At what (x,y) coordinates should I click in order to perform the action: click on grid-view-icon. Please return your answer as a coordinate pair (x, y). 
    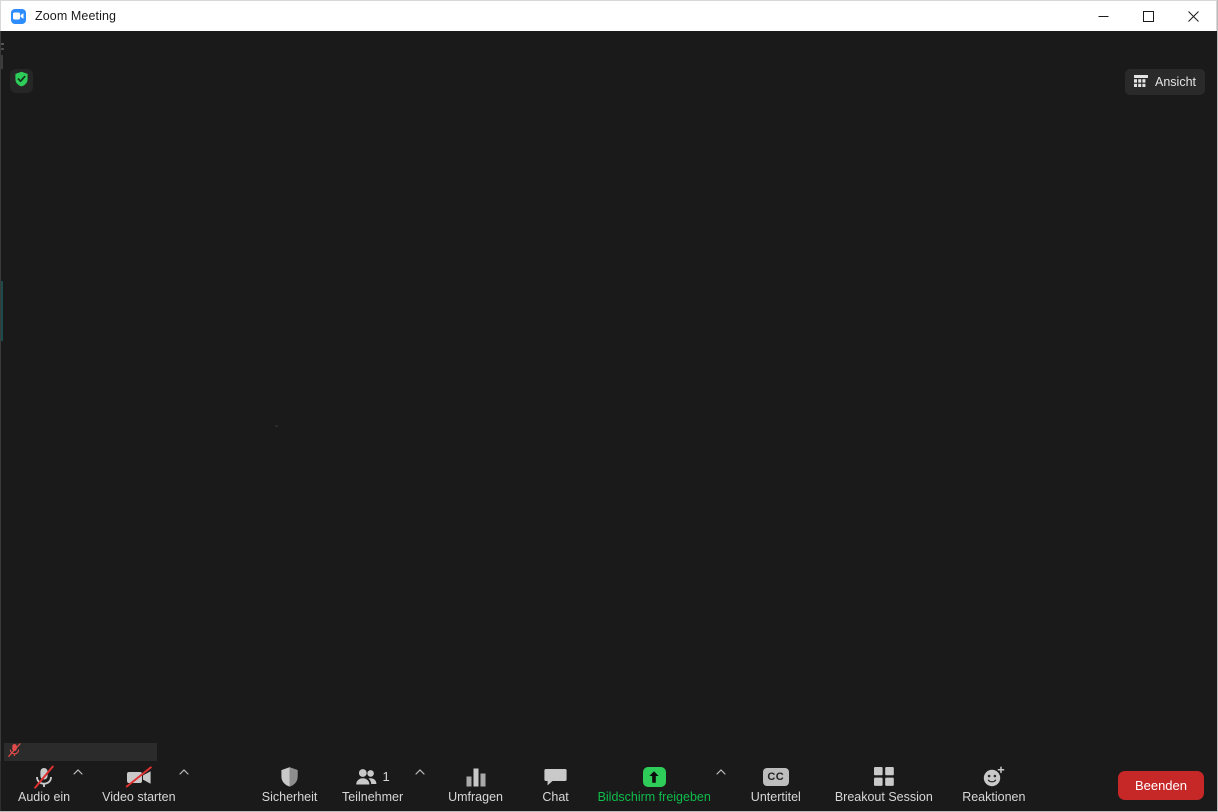
    Looking at the image, I should click on (1141, 82).